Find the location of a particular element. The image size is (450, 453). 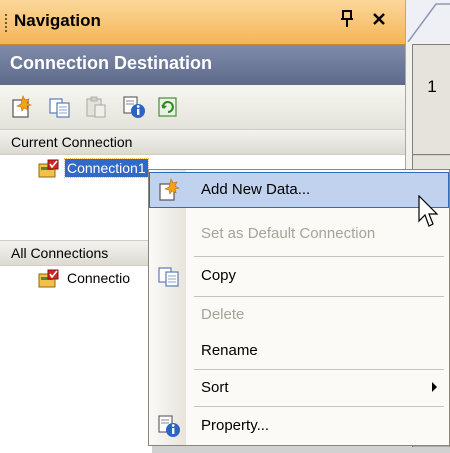

refresh-icon is located at coordinates (168, 107).